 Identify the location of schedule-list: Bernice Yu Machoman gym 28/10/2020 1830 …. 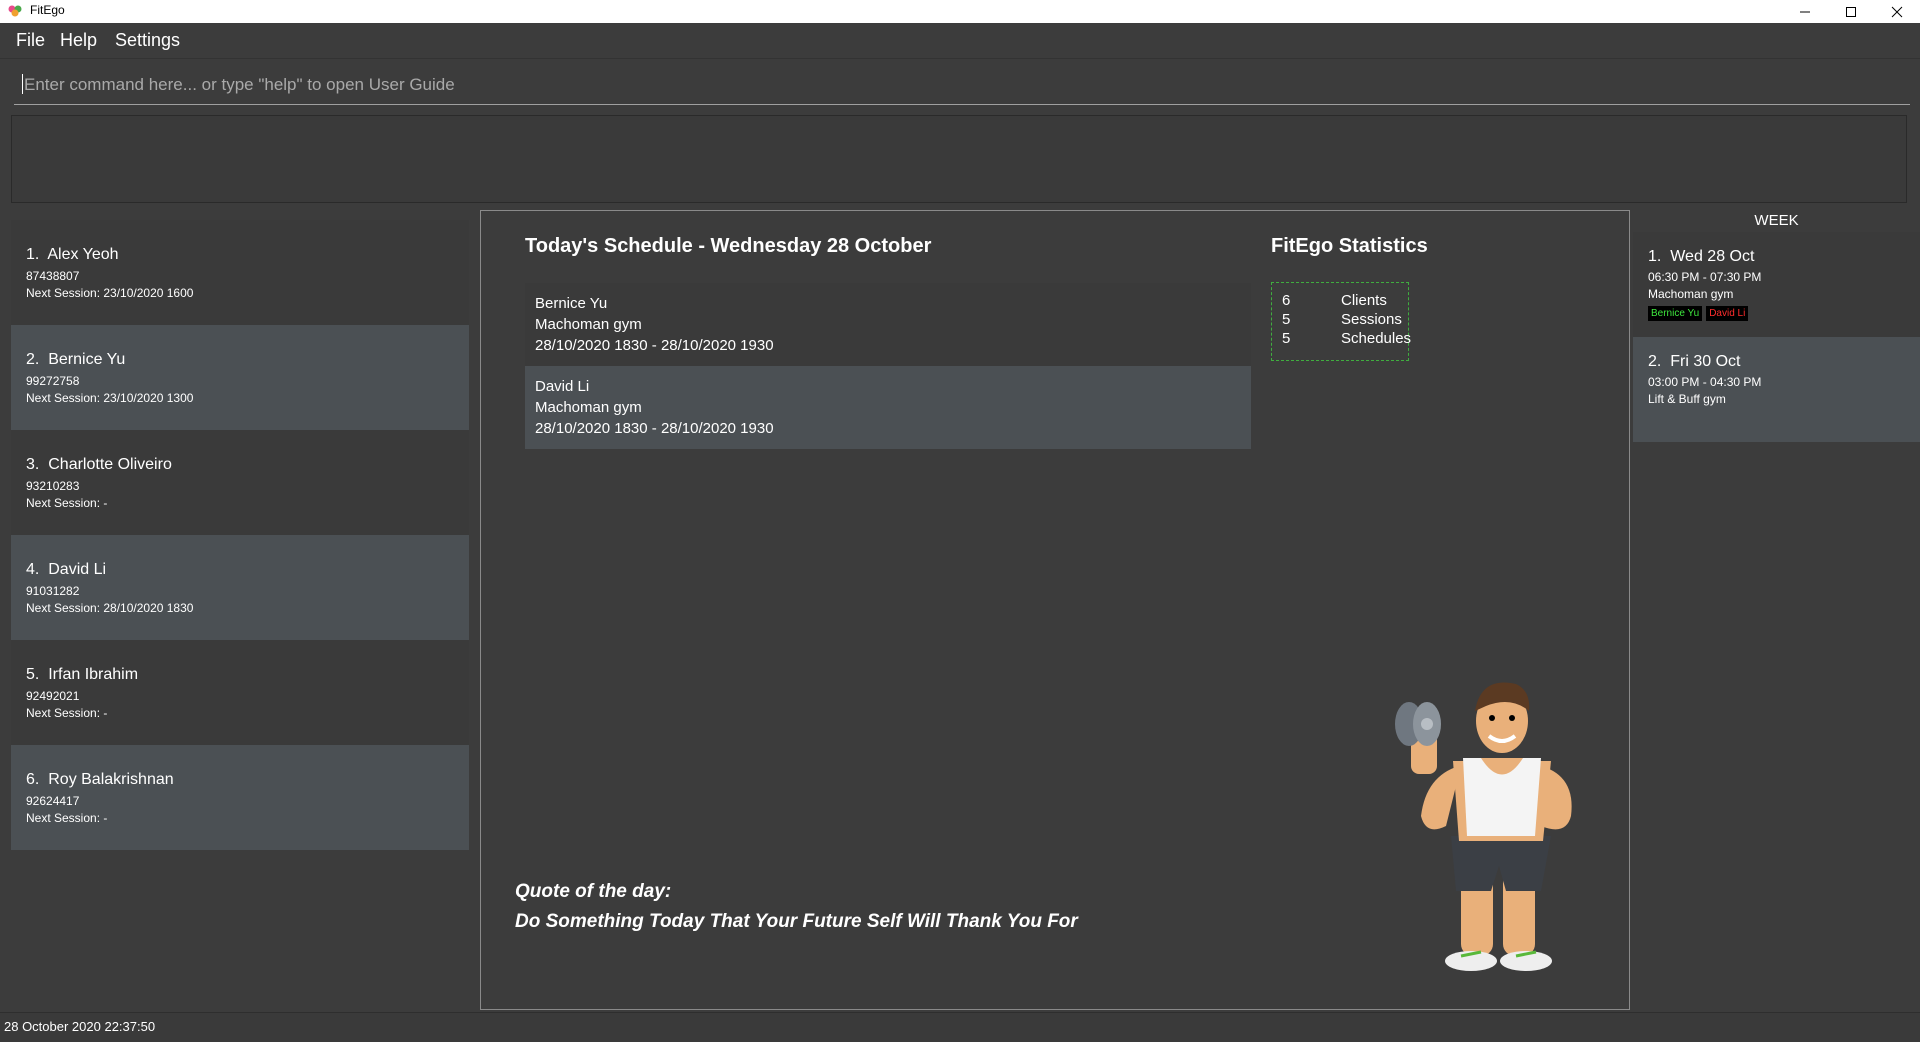
(888, 366).